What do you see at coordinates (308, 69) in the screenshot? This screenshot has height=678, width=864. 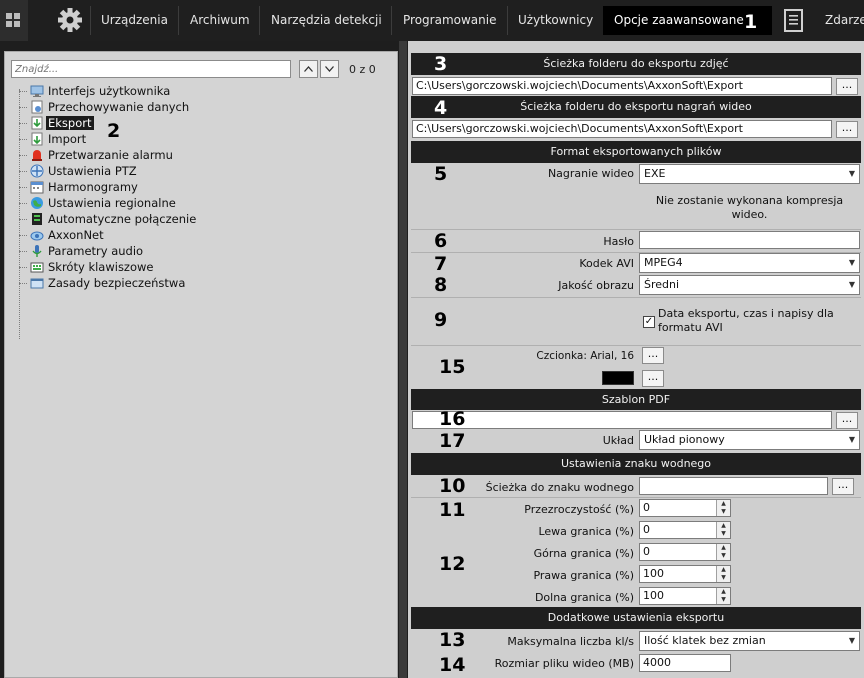 I see `search-prev-button` at bounding box center [308, 69].